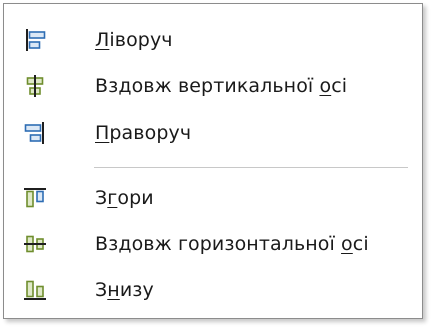  Describe the element at coordinates (213, 133) in the screenshot. I see `menu-item-align-right: Праворуч` at that location.